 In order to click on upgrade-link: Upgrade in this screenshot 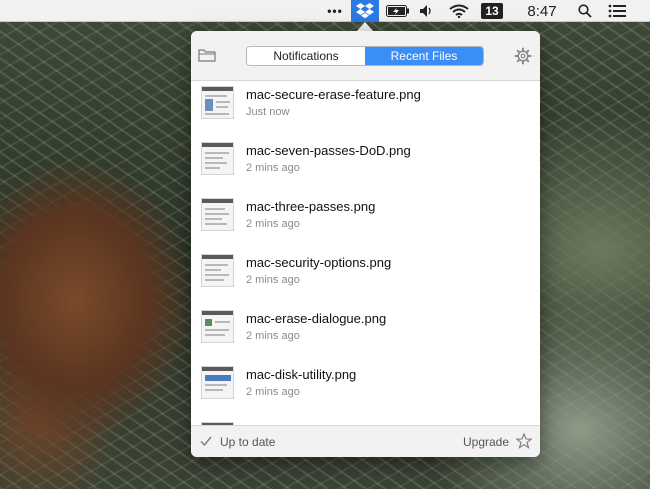, I will do `click(486, 442)`.